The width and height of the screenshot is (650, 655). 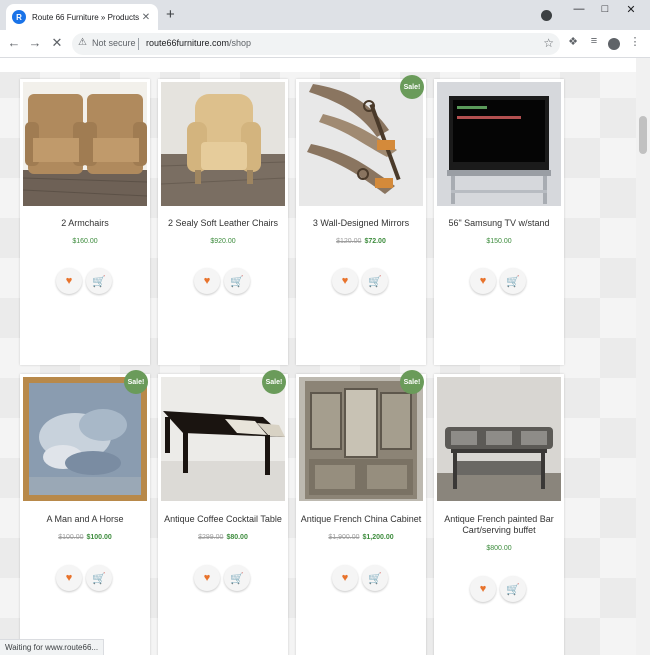 I want to click on back-arrow-icon: ←, so click(x=14, y=42).